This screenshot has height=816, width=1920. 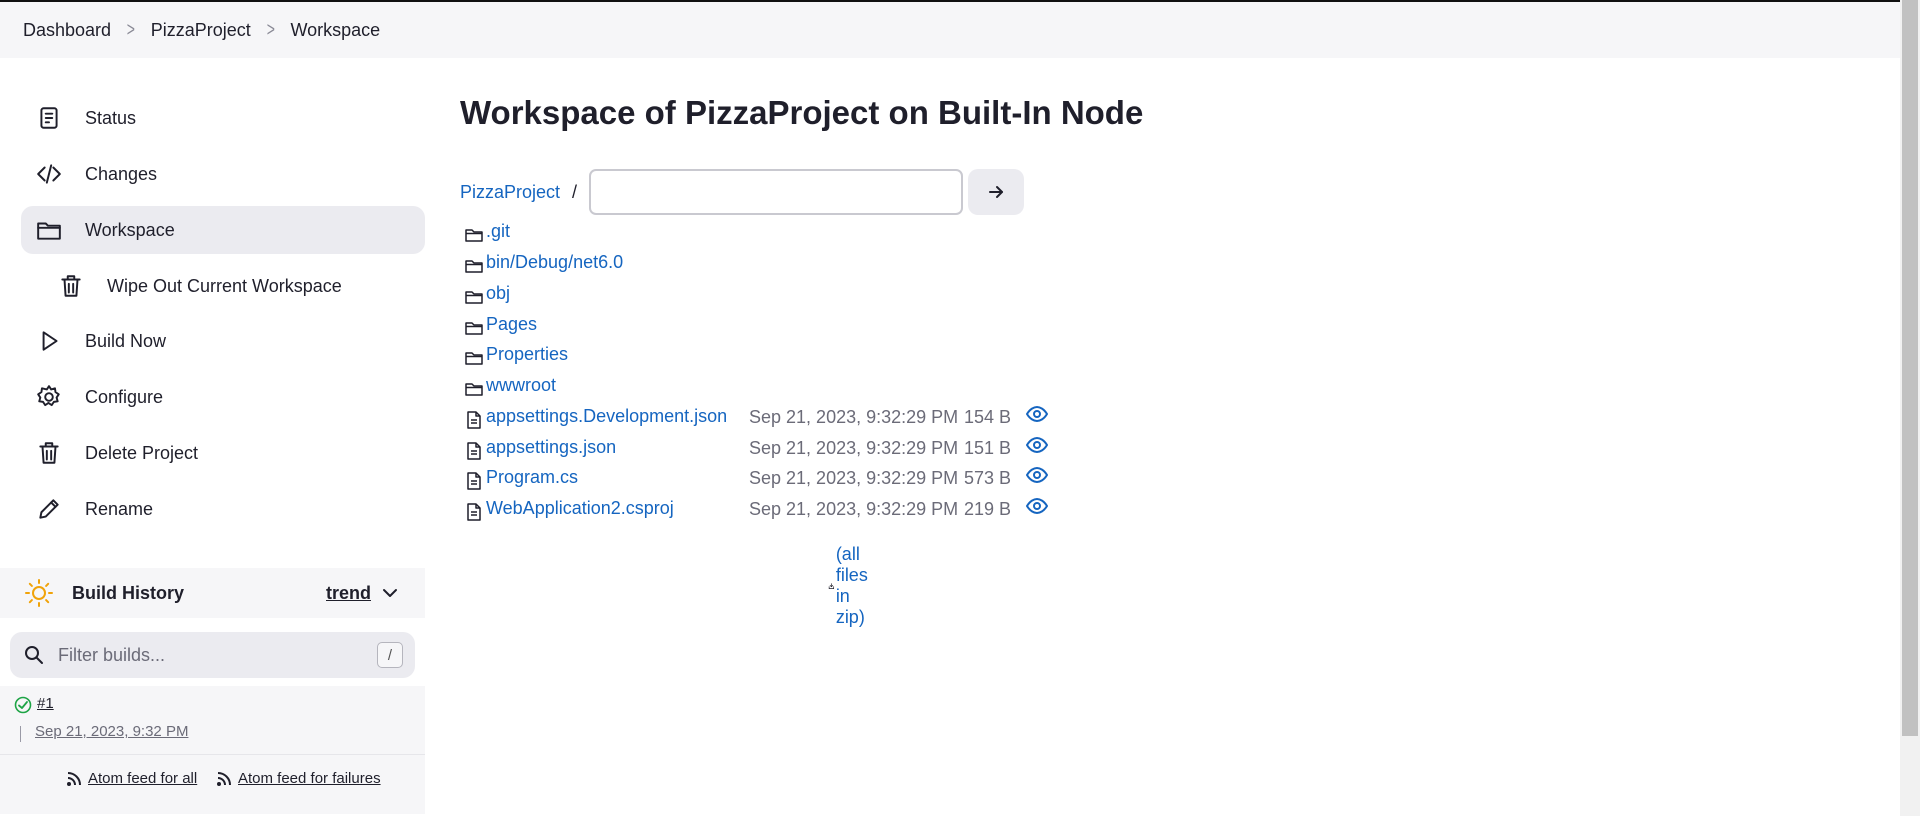 What do you see at coordinates (201, 30) in the screenshot?
I see `breadcrumb-project: PizzaProject` at bounding box center [201, 30].